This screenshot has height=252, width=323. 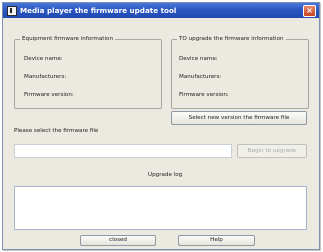 I want to click on close-icon: ×, so click(x=309, y=11).